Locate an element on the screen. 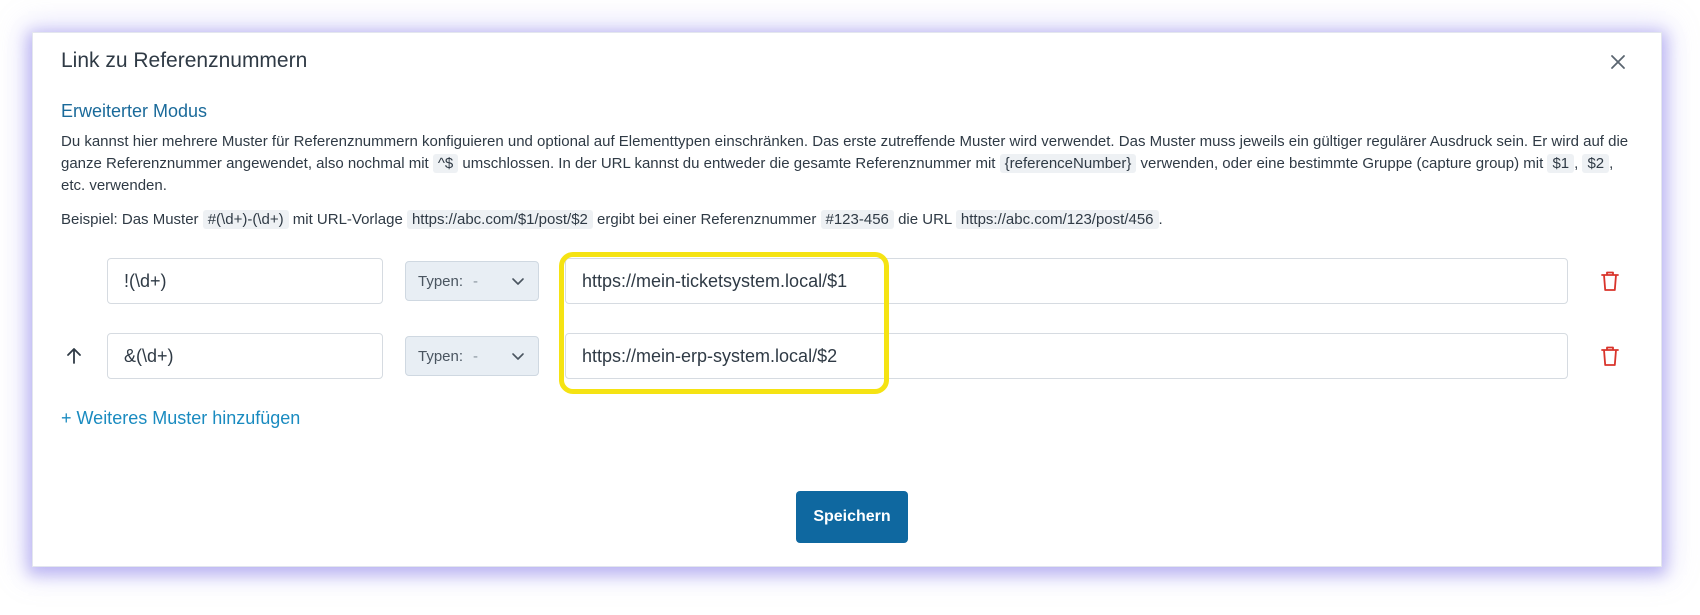 The image size is (1700, 615). code-snippet: {referenceNumber} is located at coordinates (1068, 163).